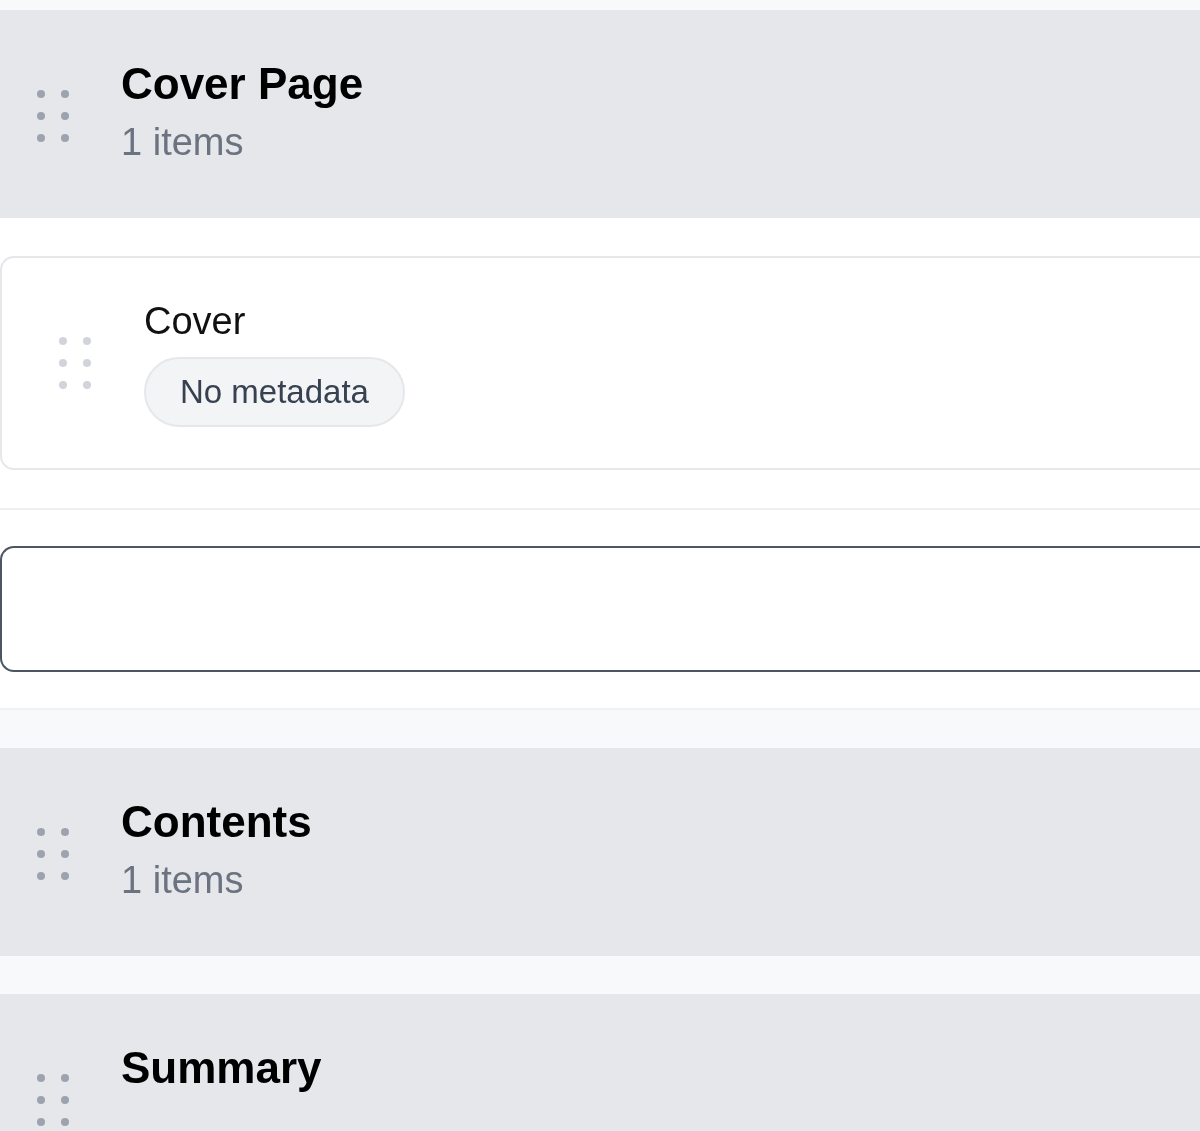  Describe the element at coordinates (242, 84) in the screenshot. I see `section-title: Cover Page` at that location.